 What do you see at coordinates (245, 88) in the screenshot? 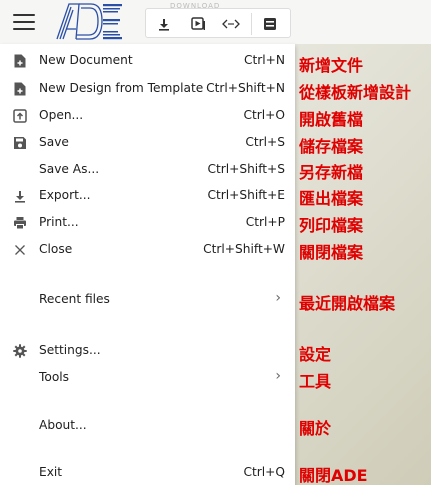
I see `menu-item-shortcut: Ctrl+Shift+N` at bounding box center [245, 88].